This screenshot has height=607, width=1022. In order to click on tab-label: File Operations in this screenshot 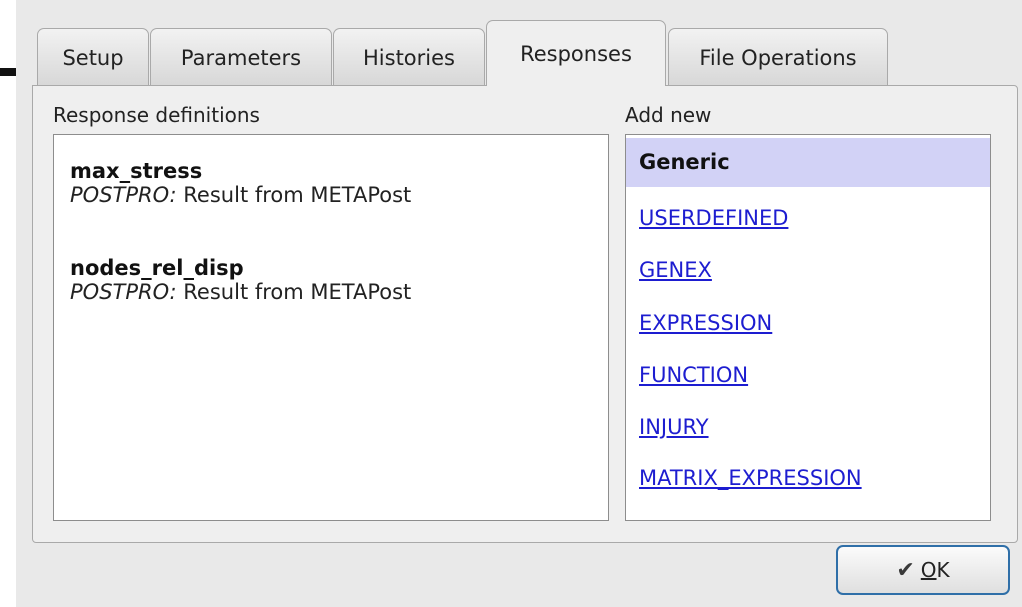, I will do `click(778, 57)`.